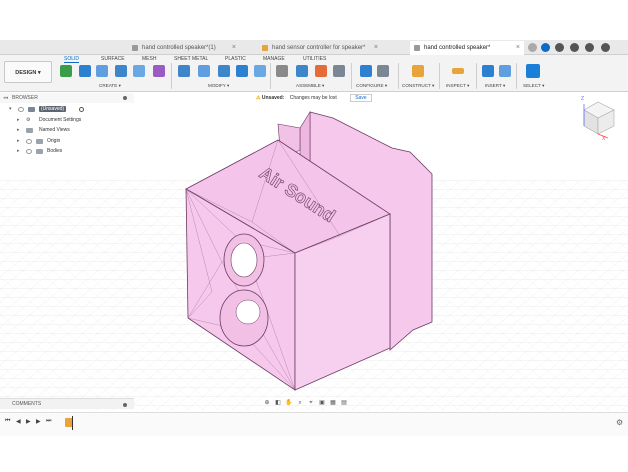 The image size is (628, 472). What do you see at coordinates (204, 71) in the screenshot?
I see `fillet-icon` at bounding box center [204, 71].